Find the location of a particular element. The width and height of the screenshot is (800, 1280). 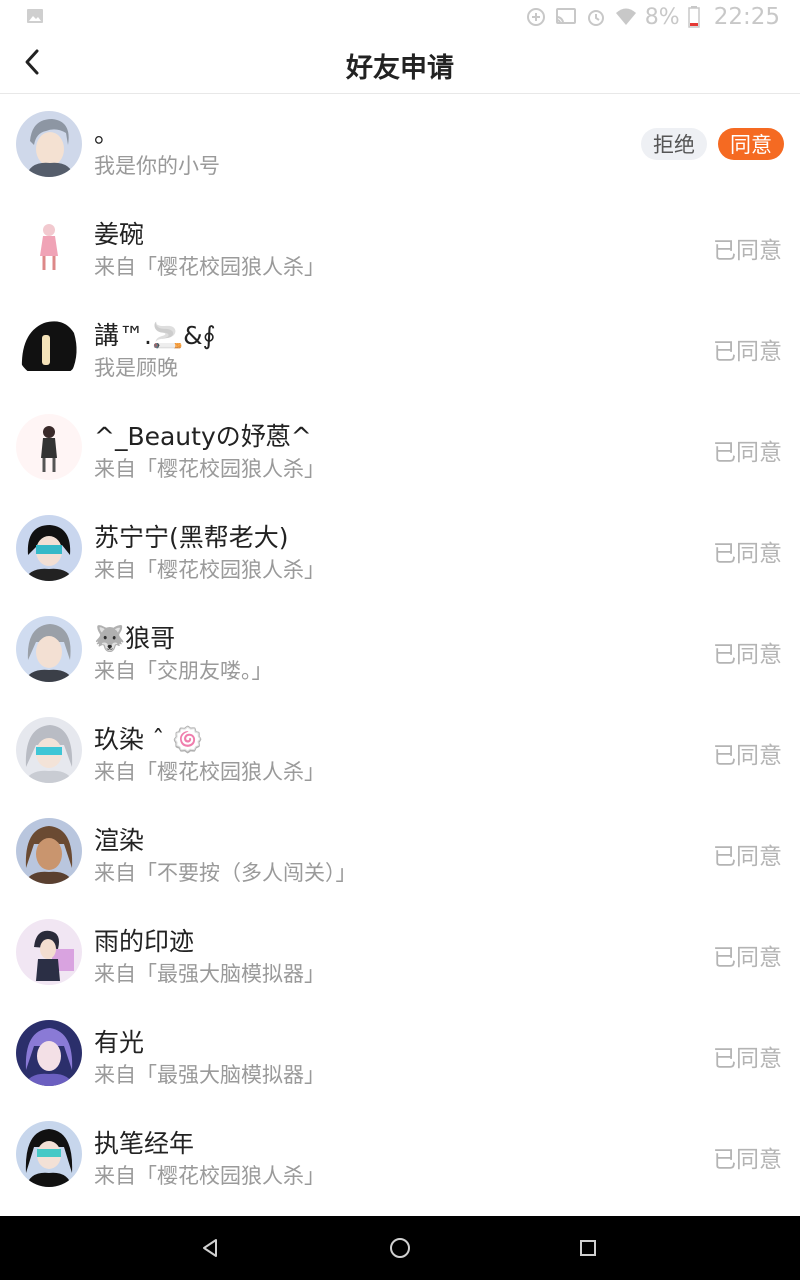

friend-request-item: 玖染 ˆ 🍥 来自「樱花校园狼人杀」 已同意 is located at coordinates (400, 751).